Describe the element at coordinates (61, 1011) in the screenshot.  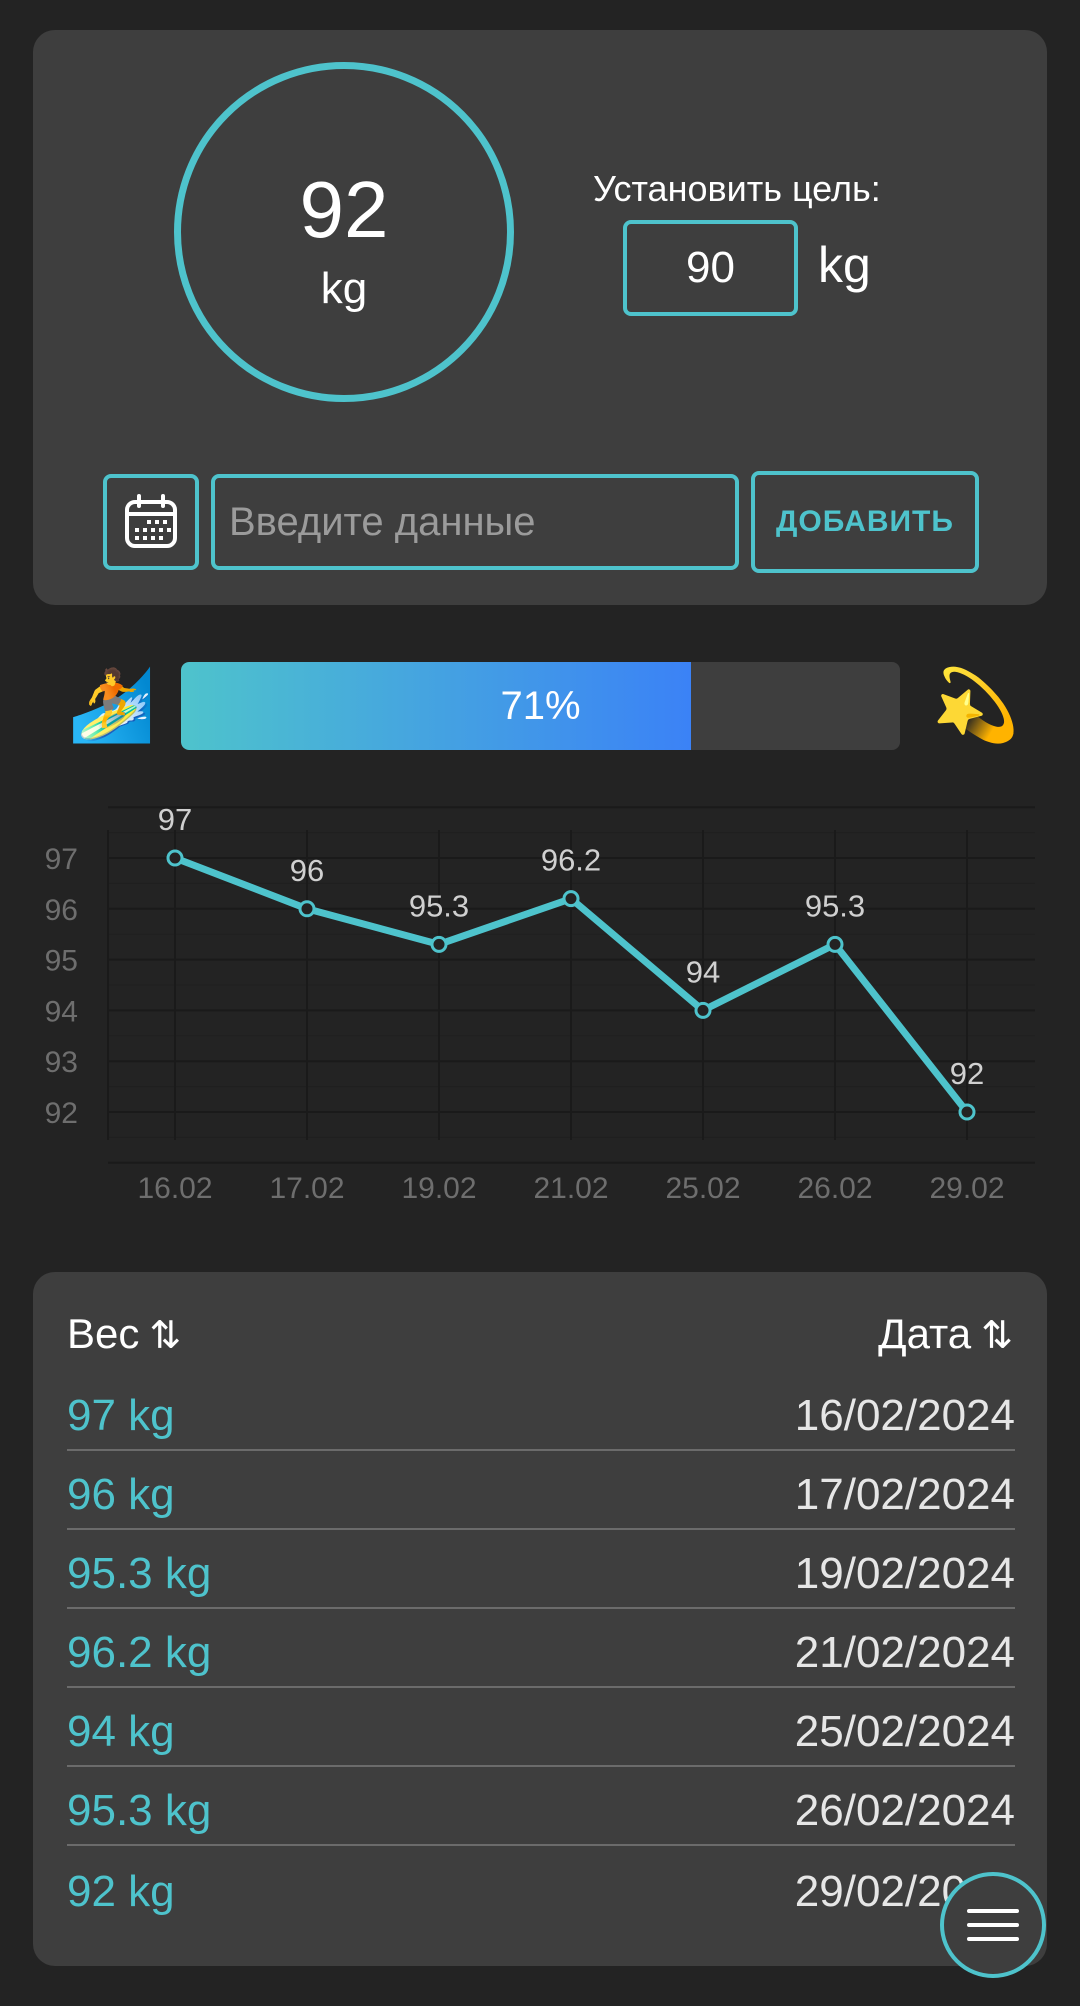
I see `y-tick-label: 94` at that location.